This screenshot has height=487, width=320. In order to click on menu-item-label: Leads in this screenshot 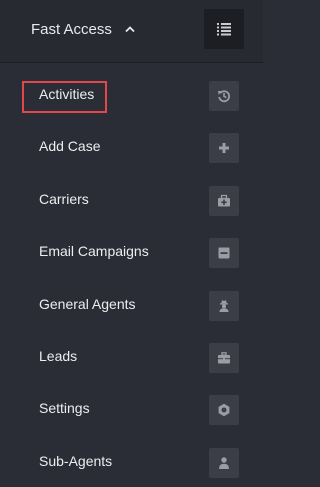, I will do `click(58, 355)`.